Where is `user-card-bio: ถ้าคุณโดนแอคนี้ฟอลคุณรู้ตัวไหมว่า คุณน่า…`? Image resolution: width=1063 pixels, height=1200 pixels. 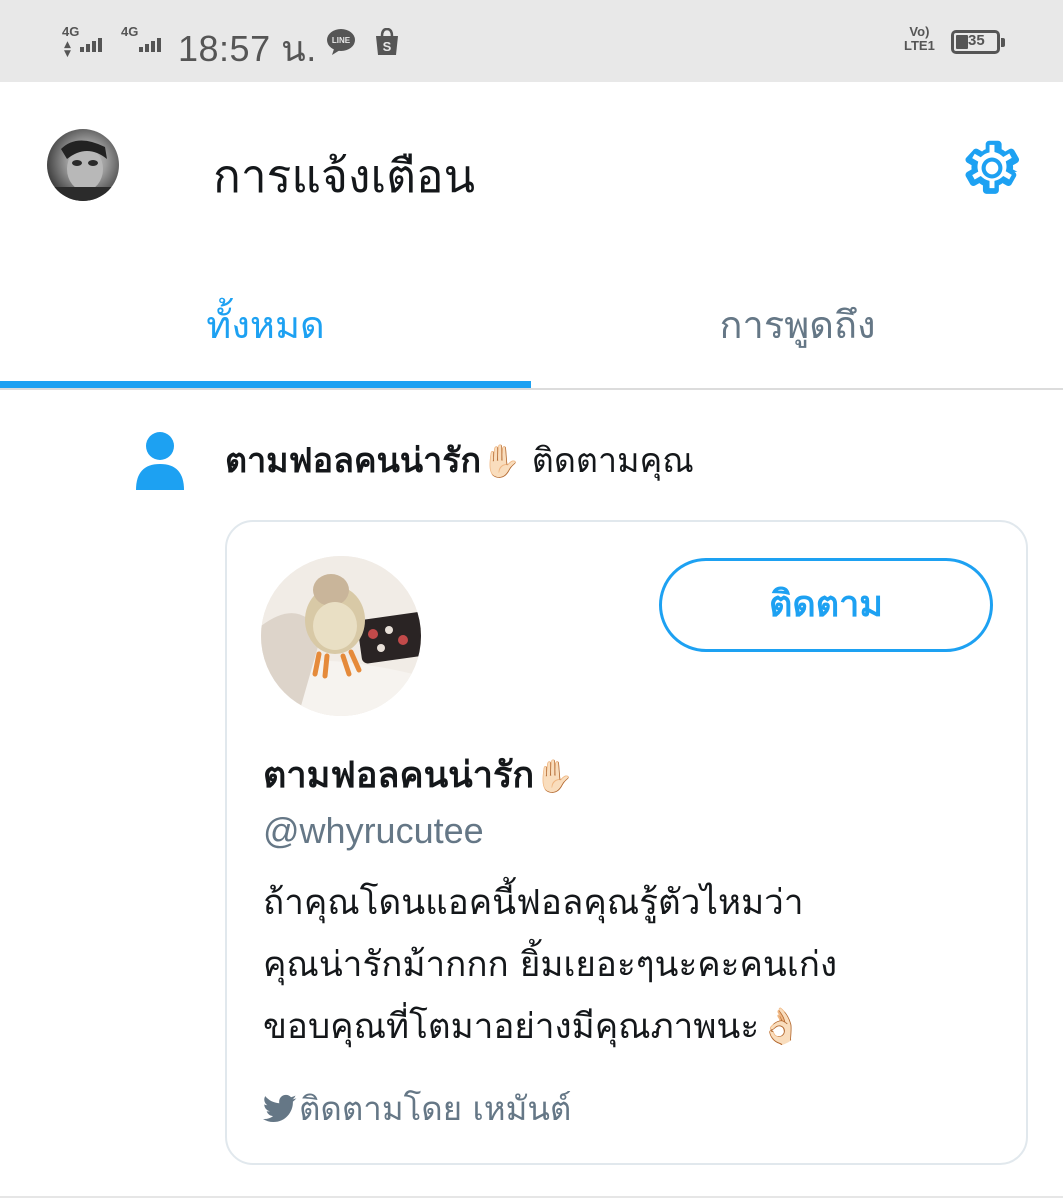 user-card-bio: ถ้าคุณโดนแอคนี้ฟอลคุณรู้ตัวไหมว่า คุณน่า… is located at coordinates (633, 965).